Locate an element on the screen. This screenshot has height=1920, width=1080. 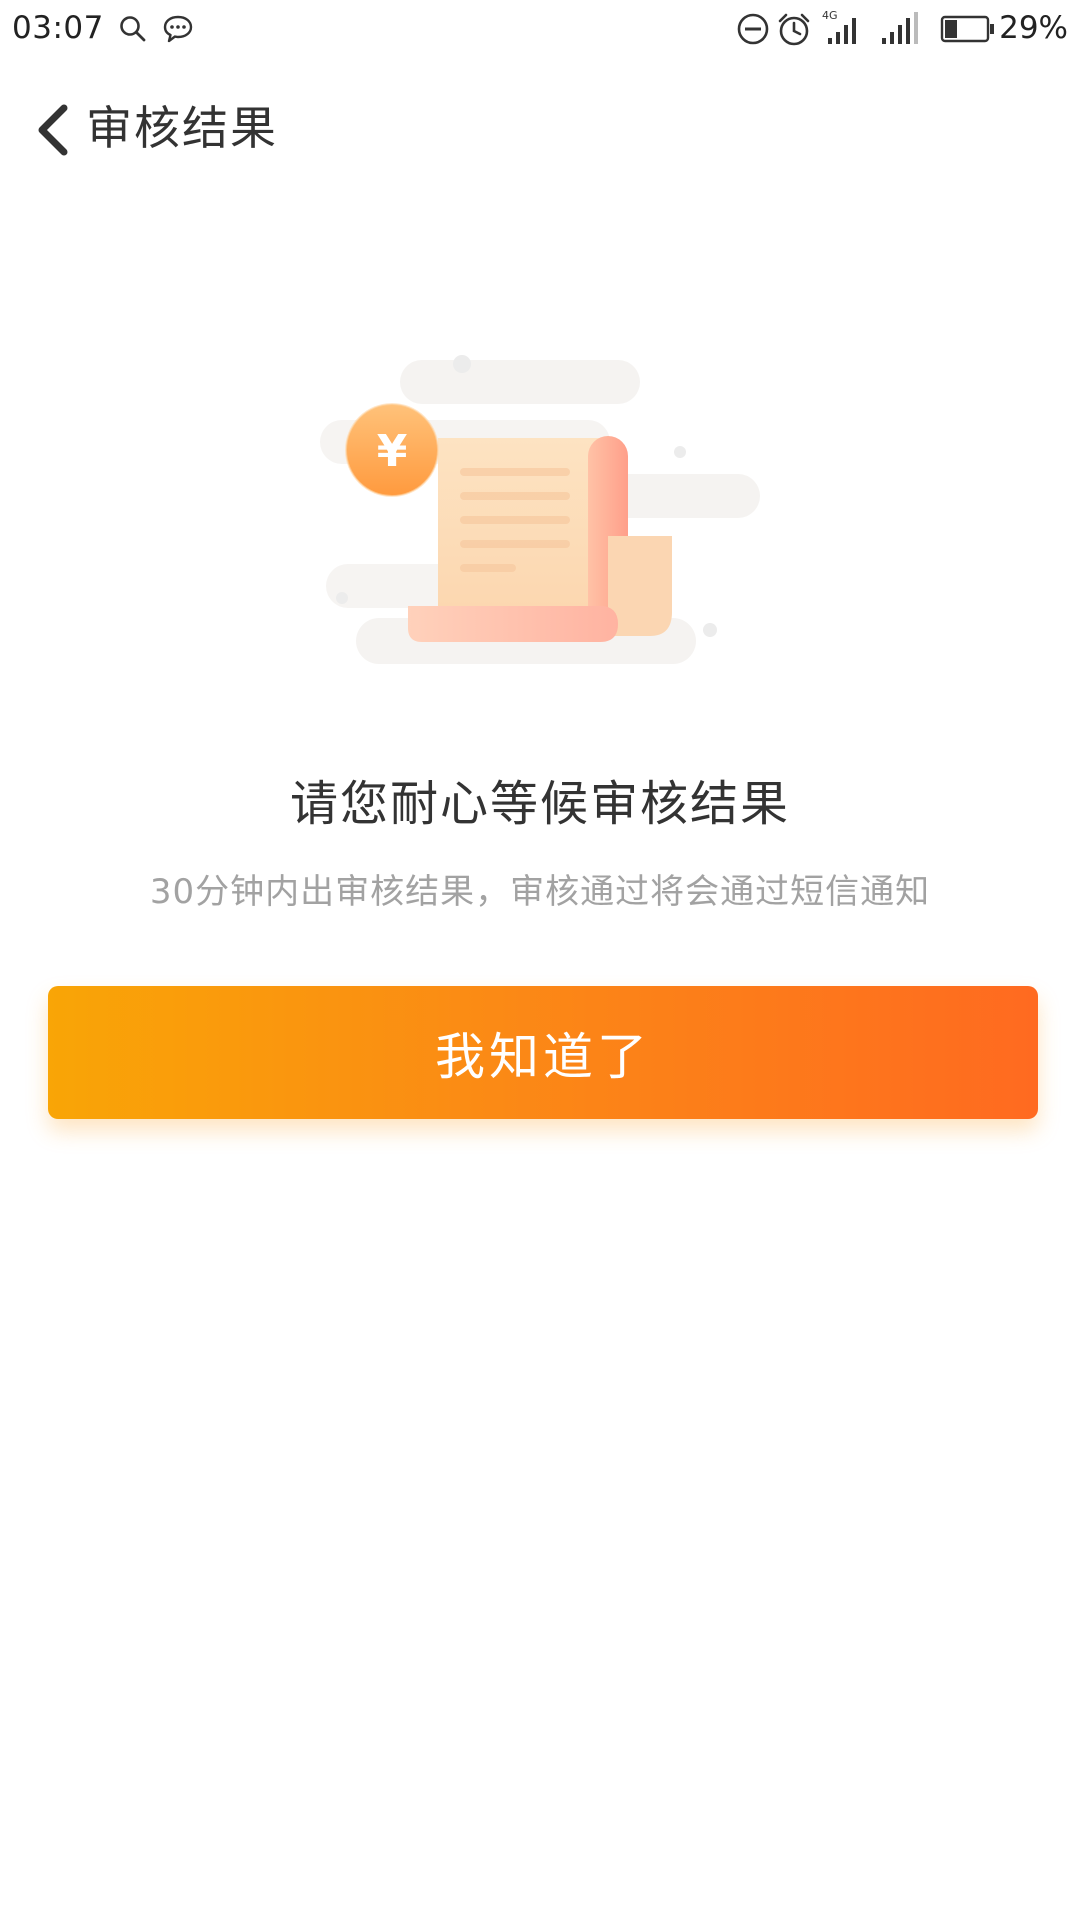
page-header: 审核结果 is located at coordinates (540, 128).